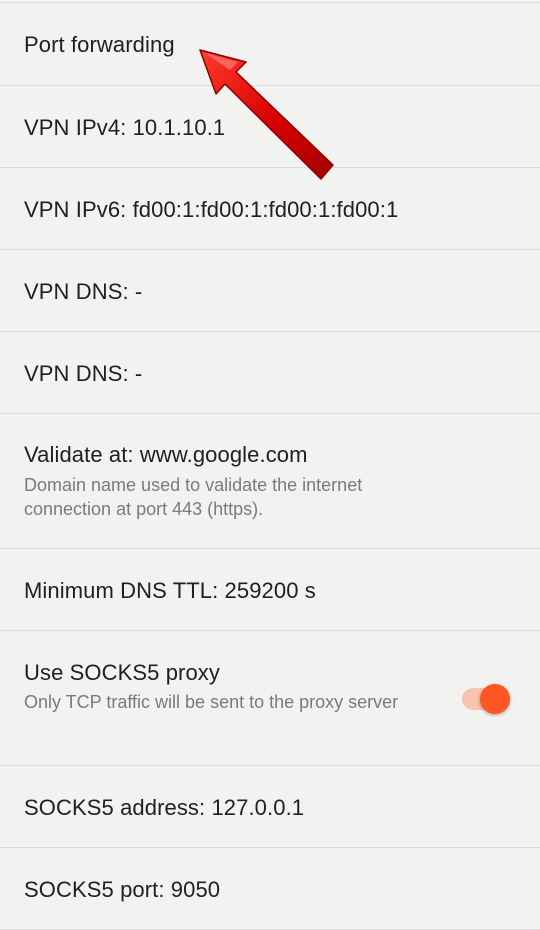  I want to click on setting-vpn-dns-1: VPN DNS: -, so click(270, 291).